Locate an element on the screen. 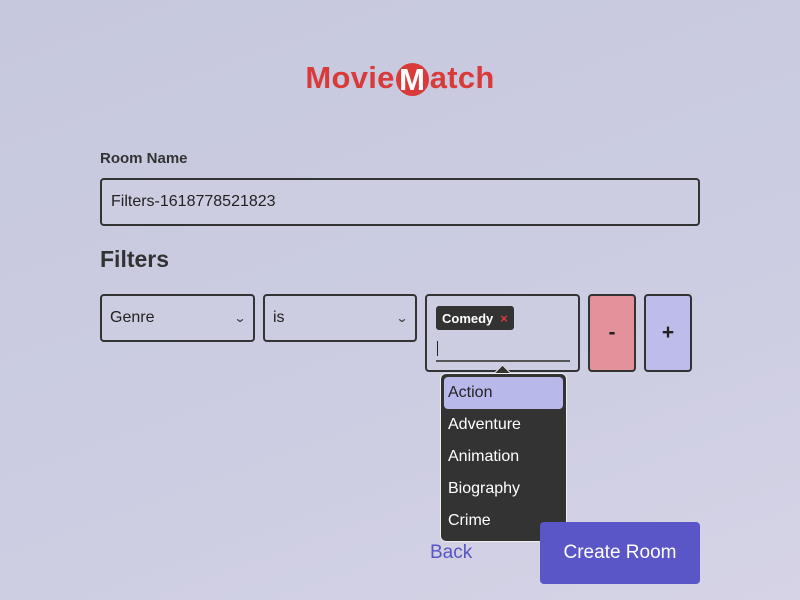 The image size is (800, 600). room-name-label: Room Name is located at coordinates (144, 158).